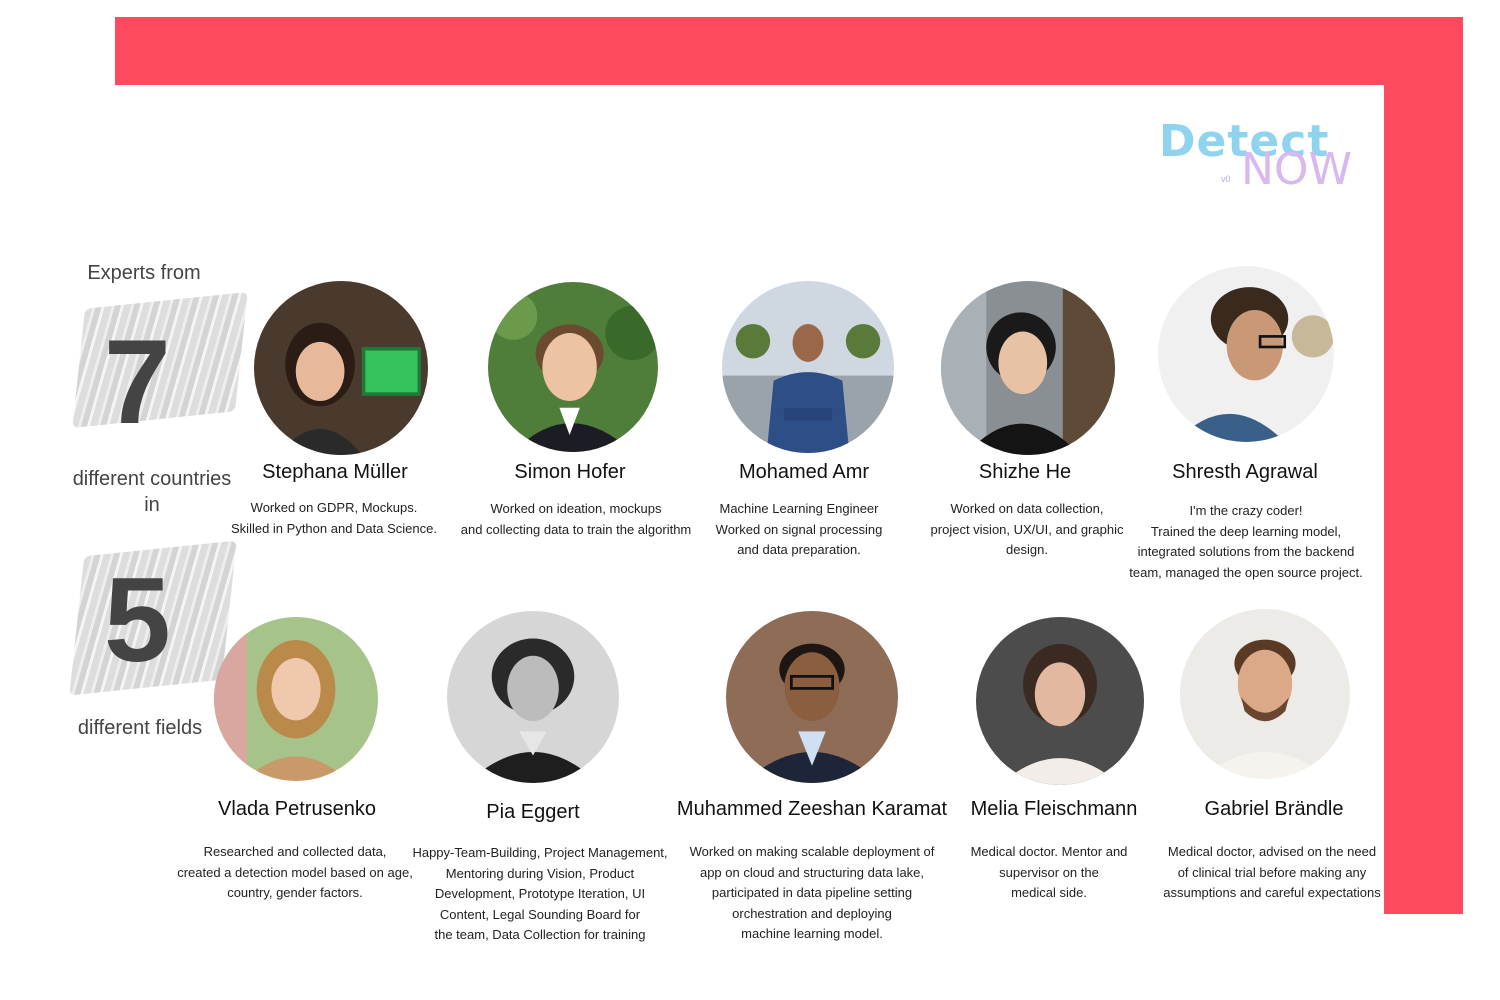  I want to click on in-label: in, so click(152, 505).